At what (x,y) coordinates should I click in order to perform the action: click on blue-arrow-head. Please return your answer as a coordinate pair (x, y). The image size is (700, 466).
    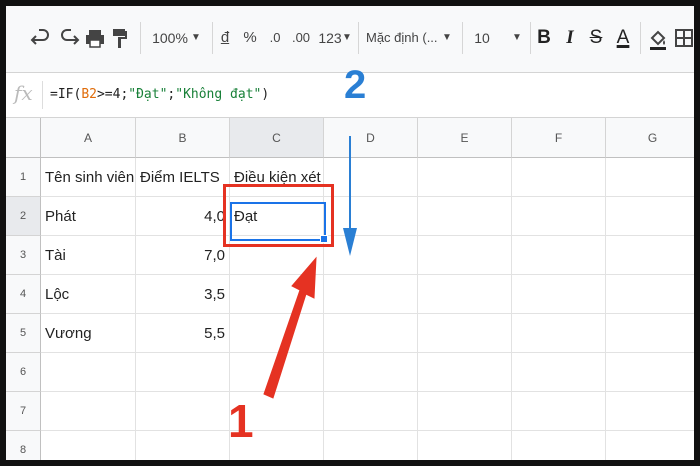
    Looking at the image, I should click on (350, 242).